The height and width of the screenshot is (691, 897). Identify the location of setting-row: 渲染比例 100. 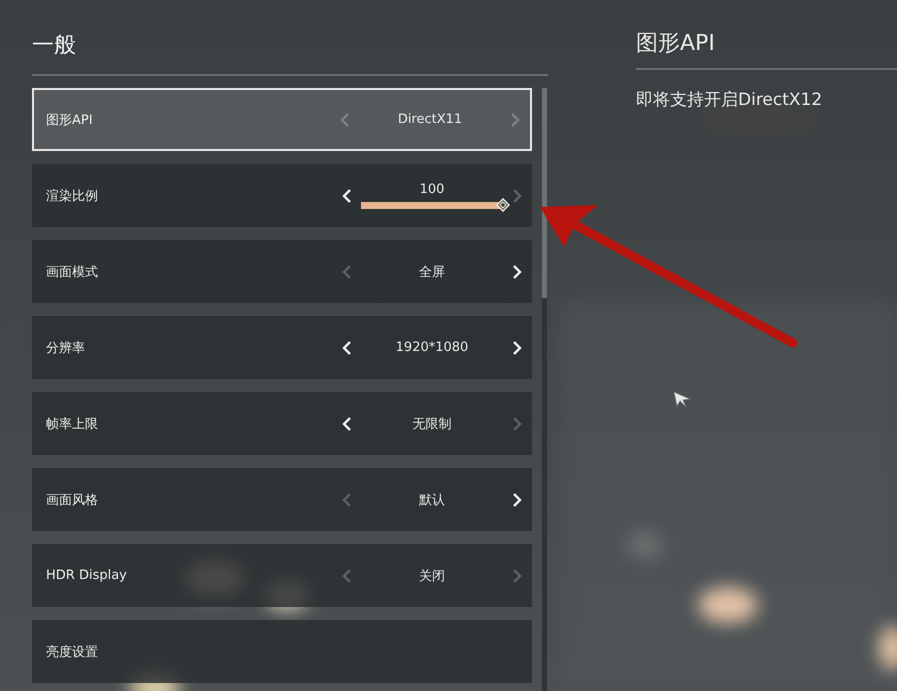
(282, 195).